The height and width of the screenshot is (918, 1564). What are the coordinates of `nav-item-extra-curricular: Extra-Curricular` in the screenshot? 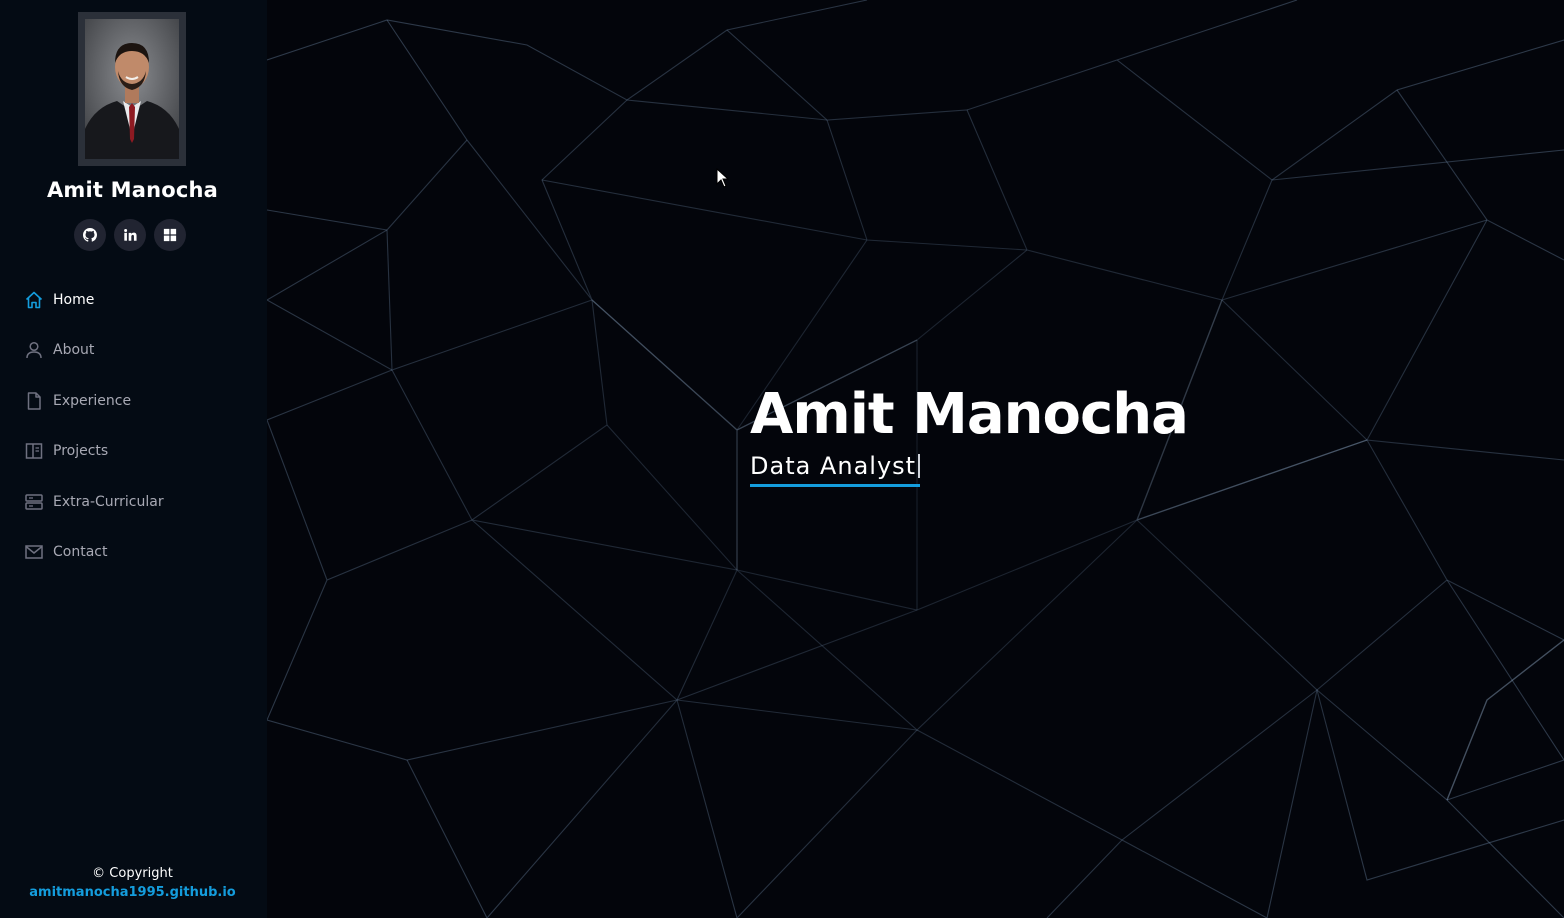 It's located at (94, 502).